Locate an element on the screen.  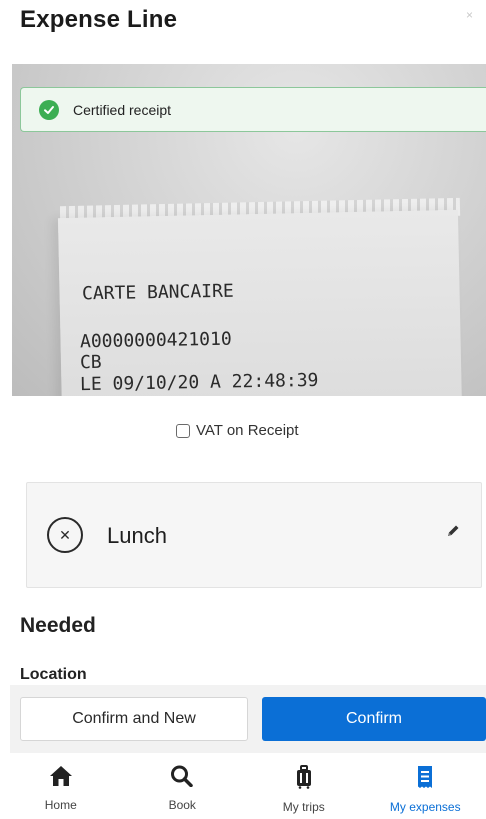
close-circle-icon: ✕ is located at coordinates (65, 535).